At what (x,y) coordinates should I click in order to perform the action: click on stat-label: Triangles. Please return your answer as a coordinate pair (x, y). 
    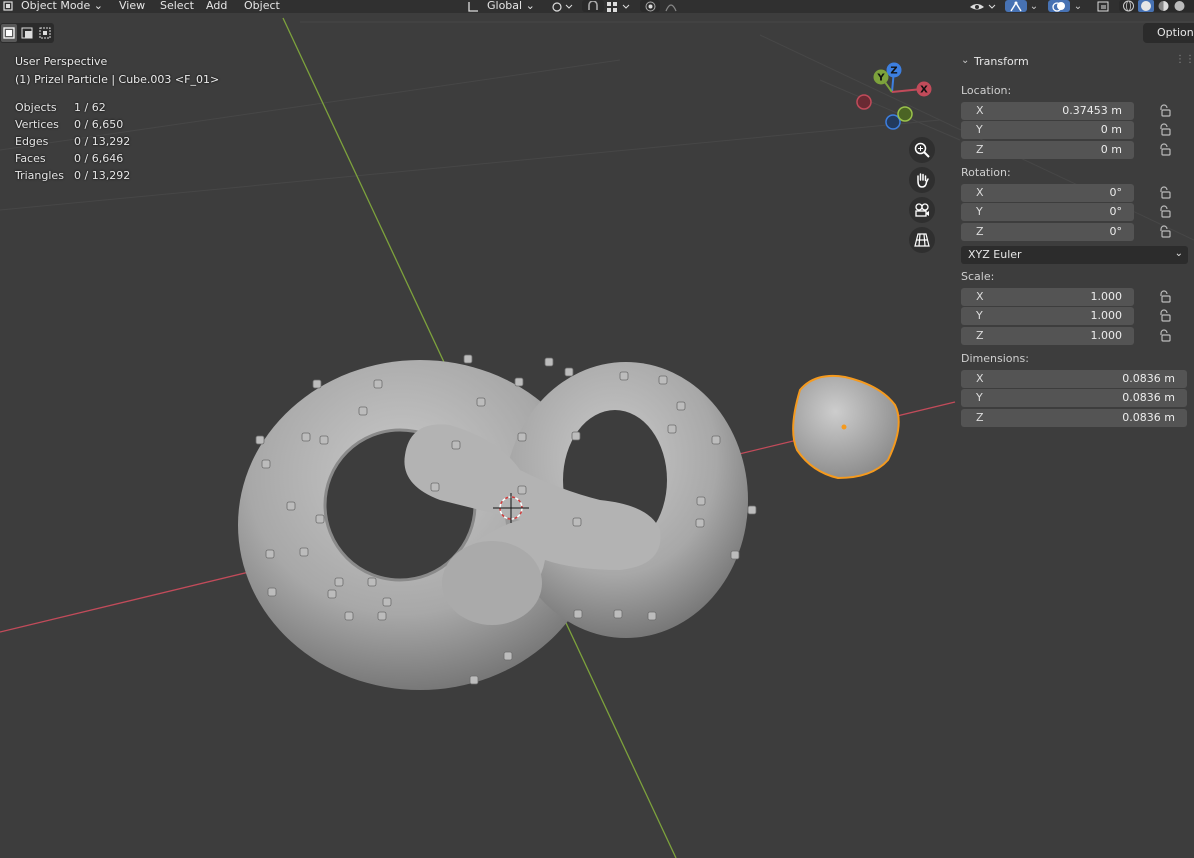
    Looking at the image, I should click on (39, 175).